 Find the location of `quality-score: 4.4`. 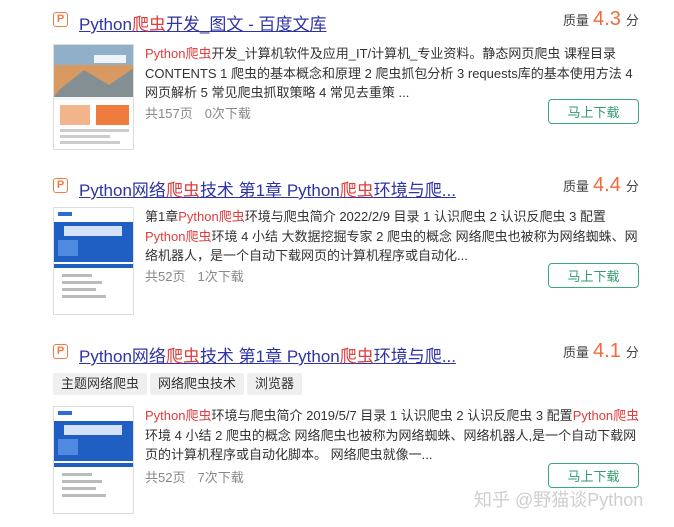

quality-score: 4.4 is located at coordinates (607, 185).